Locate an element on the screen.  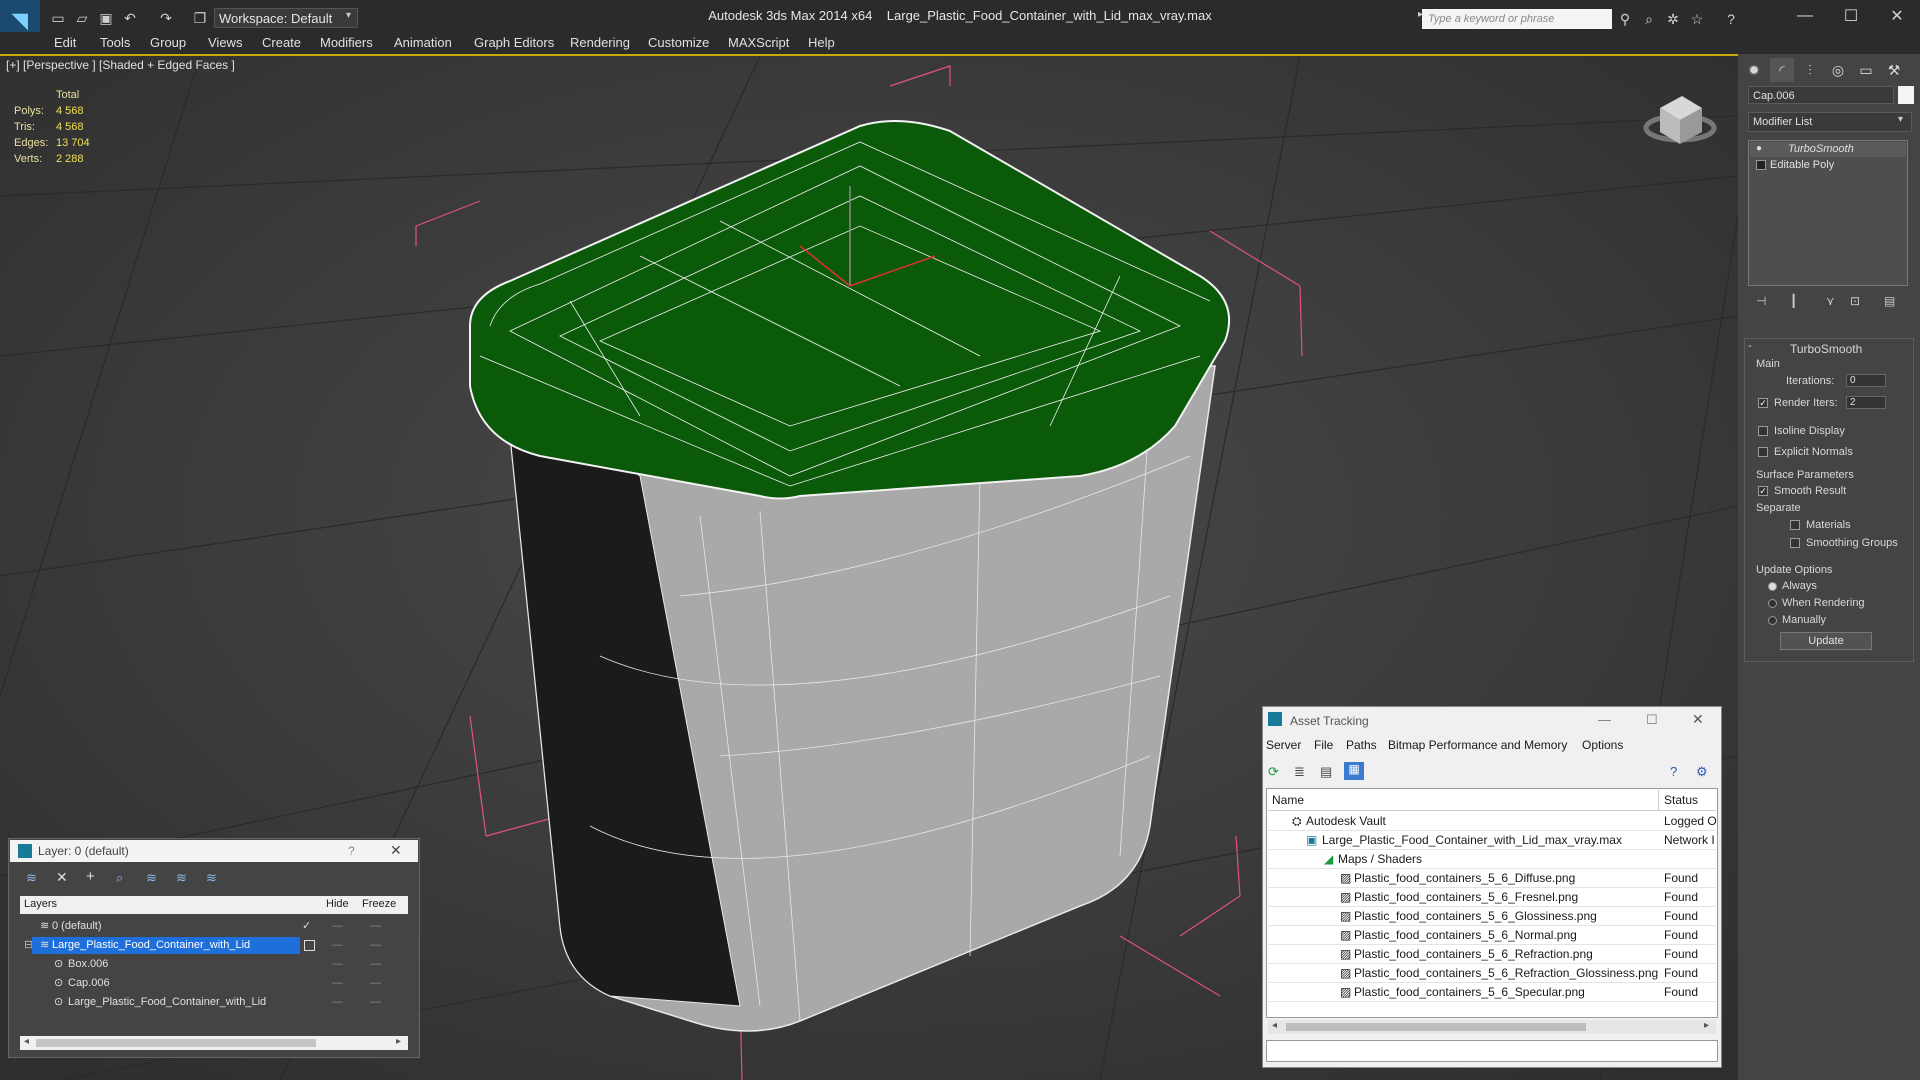
hide-column-header: Hide is located at coordinates (337, 904).